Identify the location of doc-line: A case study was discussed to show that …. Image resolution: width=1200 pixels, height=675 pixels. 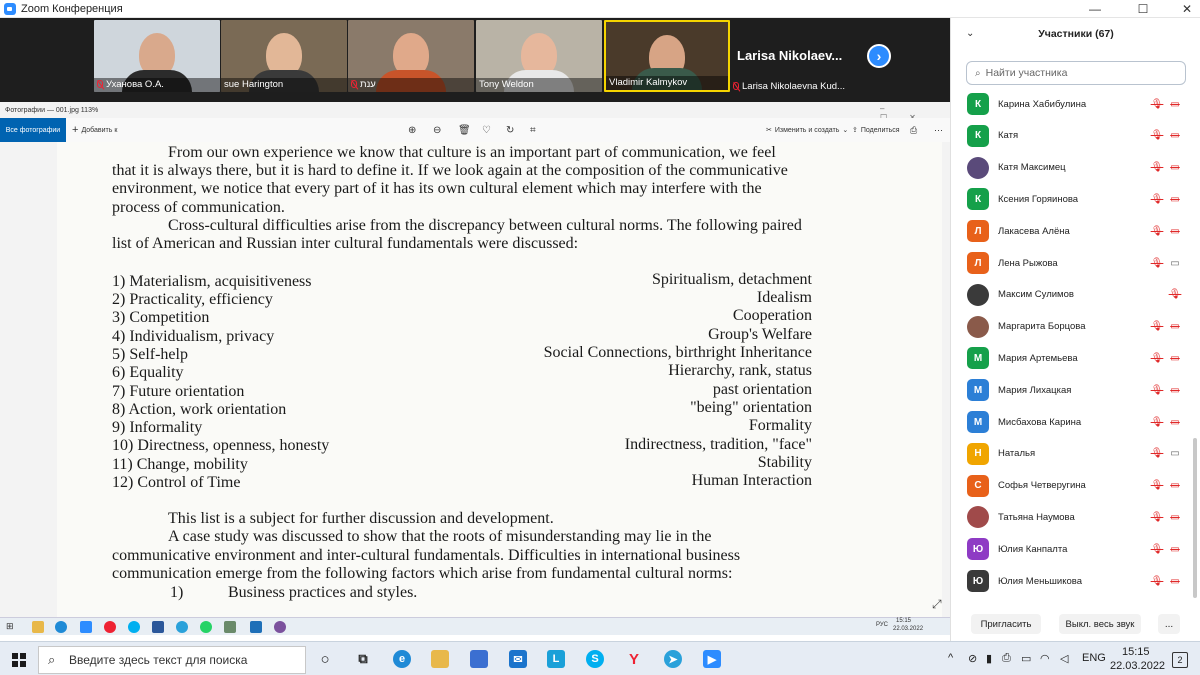
(440, 536).